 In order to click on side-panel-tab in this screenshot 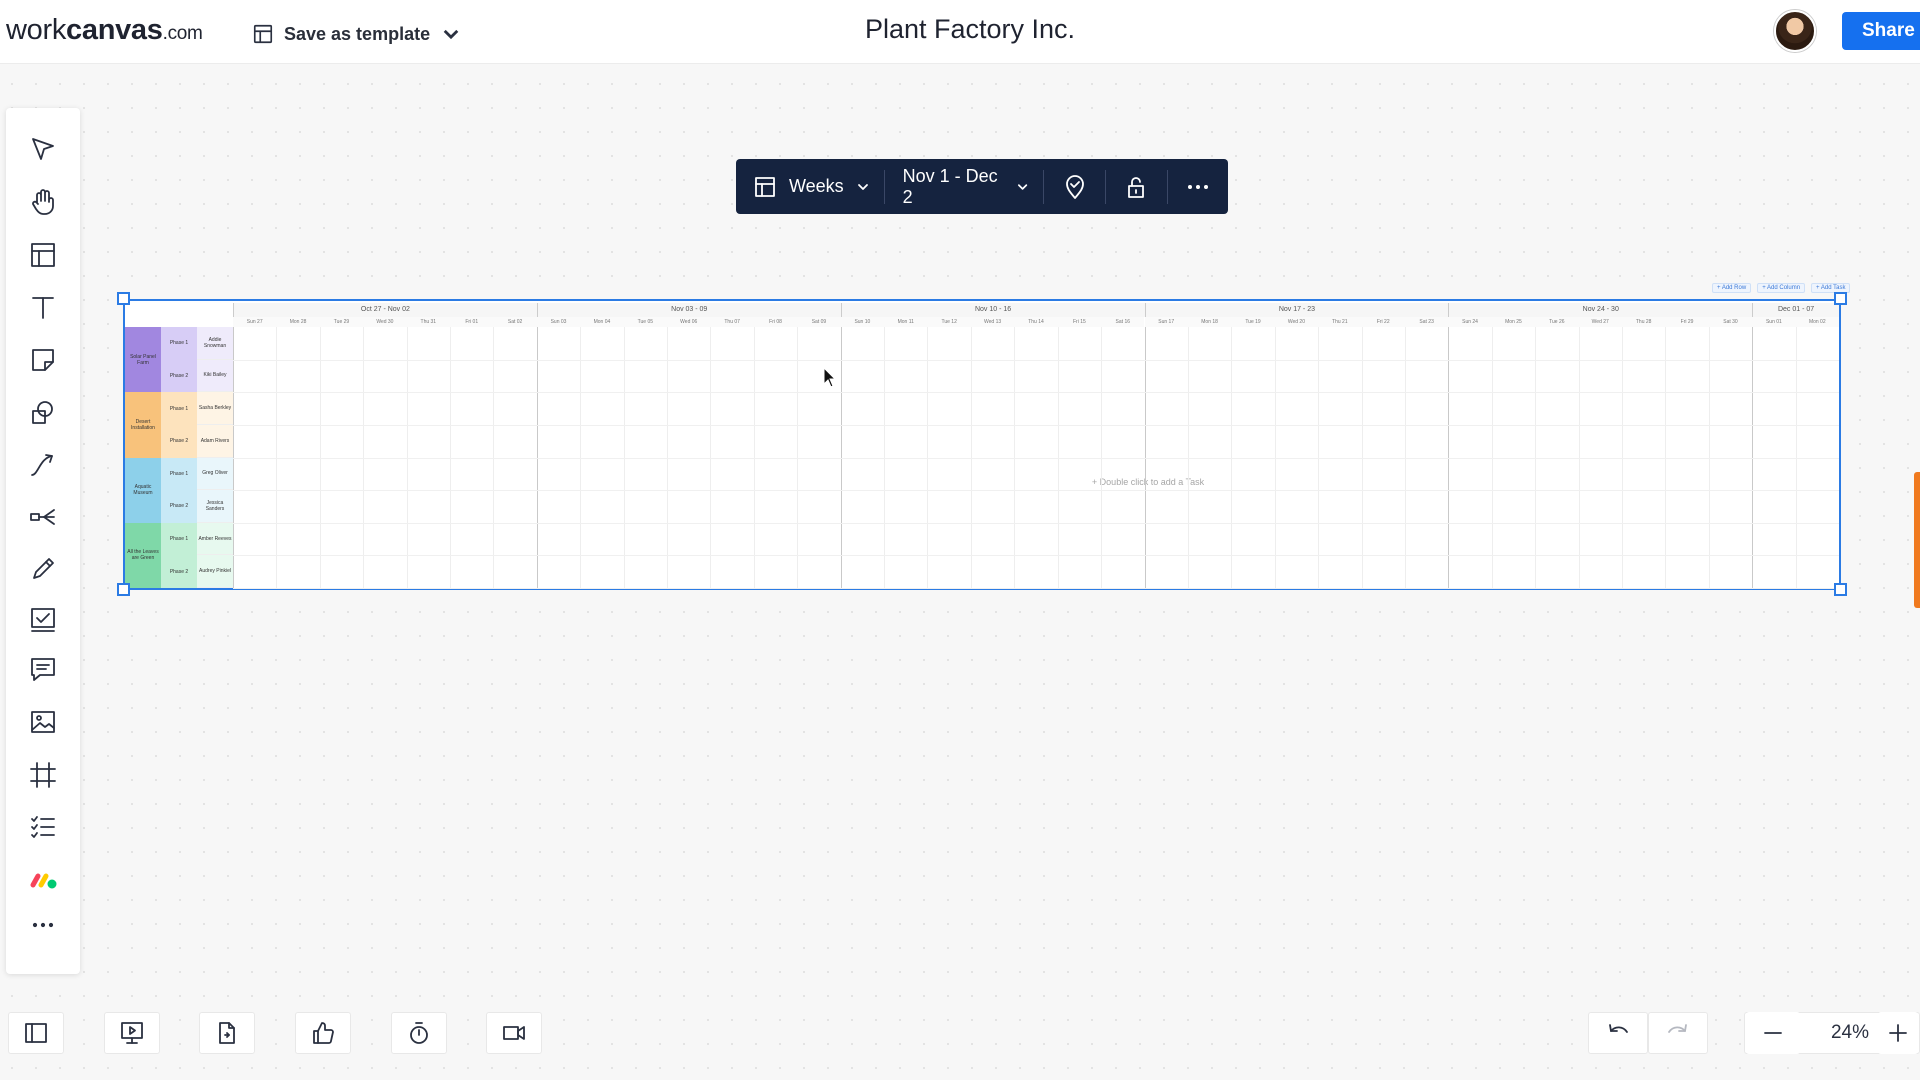, I will do `click(1917, 540)`.